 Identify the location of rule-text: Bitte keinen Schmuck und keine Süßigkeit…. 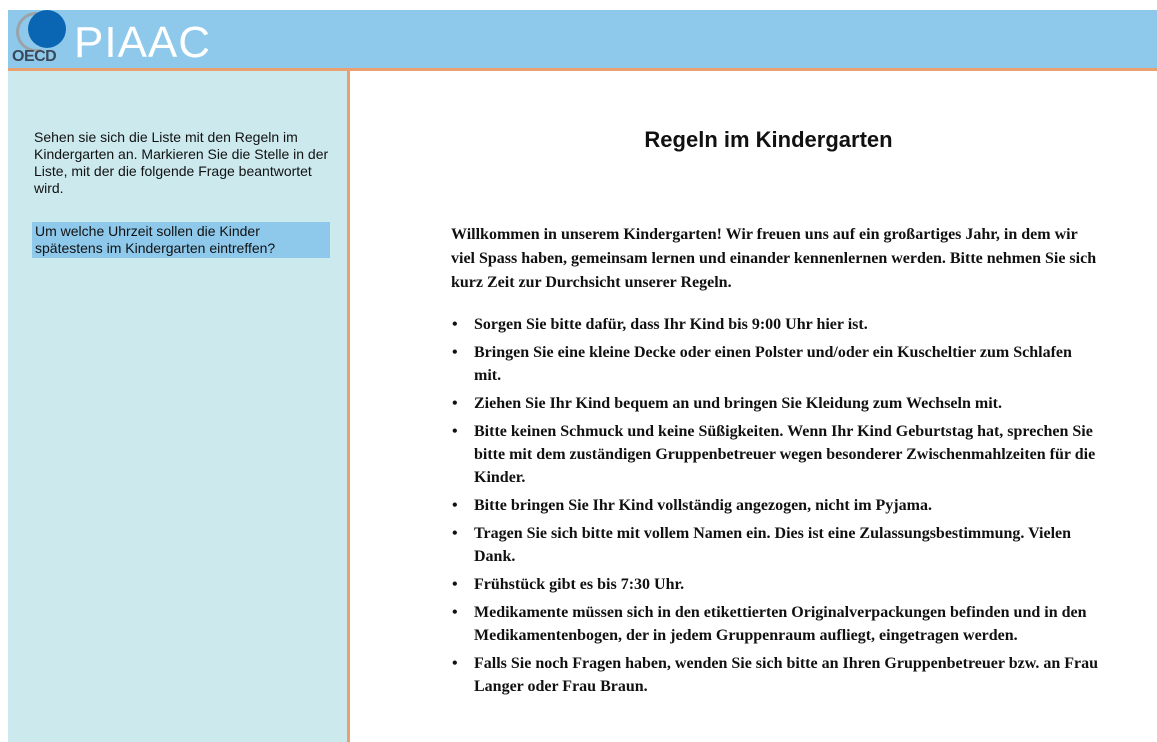
(784, 454).